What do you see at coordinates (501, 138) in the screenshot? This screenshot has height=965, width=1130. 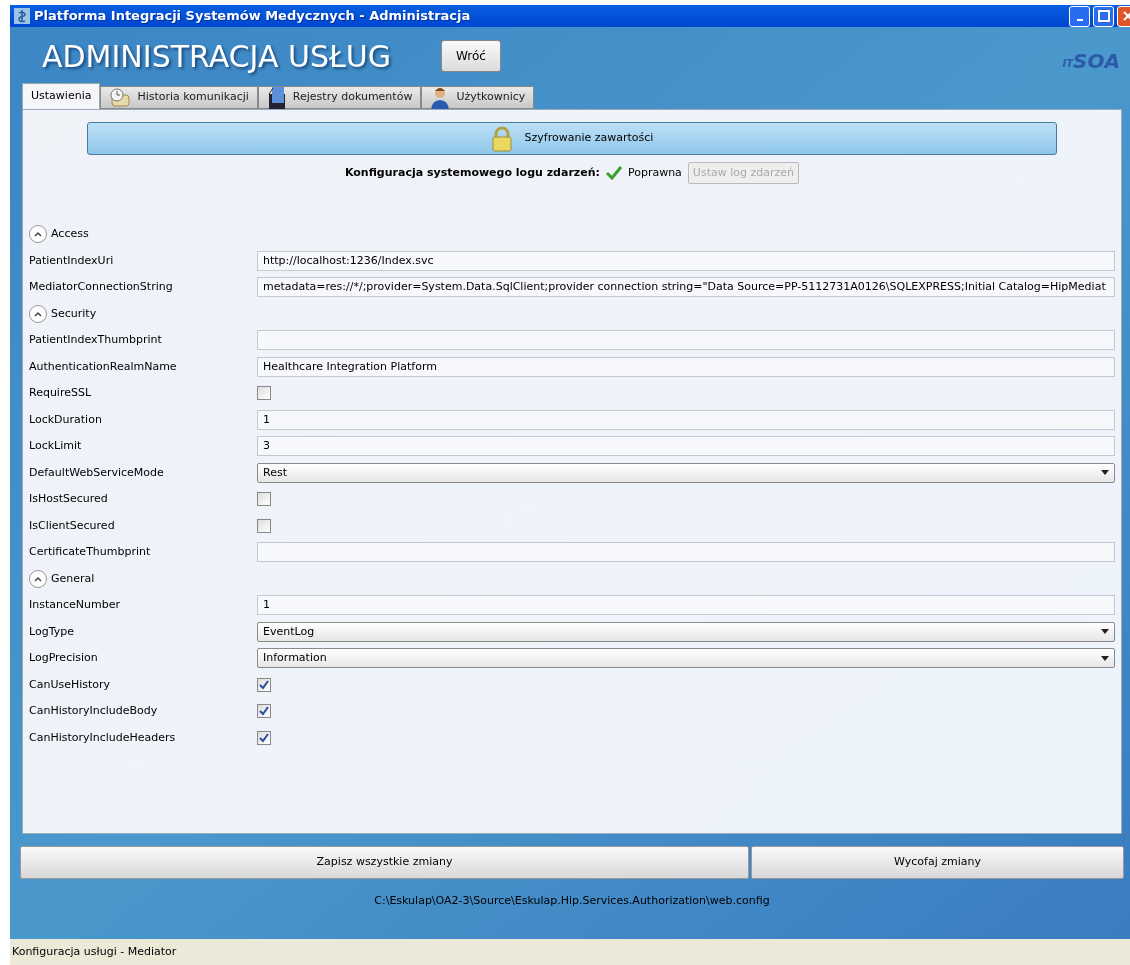 I see `padlock-icon` at bounding box center [501, 138].